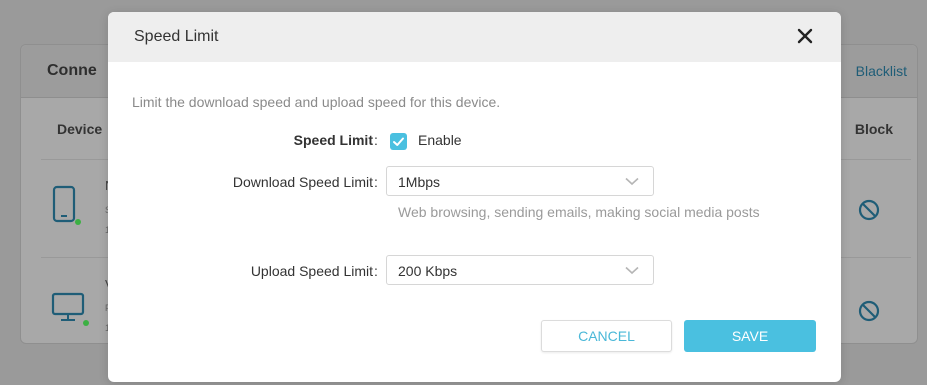 The width and height of the screenshot is (927, 385). What do you see at coordinates (520, 181) in the screenshot?
I see `download-speed-select: 1Mbps` at bounding box center [520, 181].